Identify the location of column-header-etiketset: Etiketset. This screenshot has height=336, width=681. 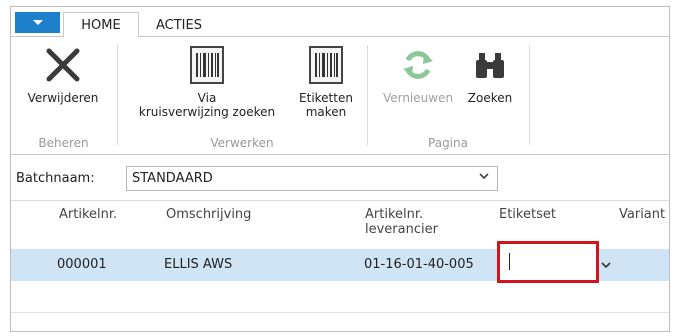
(527, 214).